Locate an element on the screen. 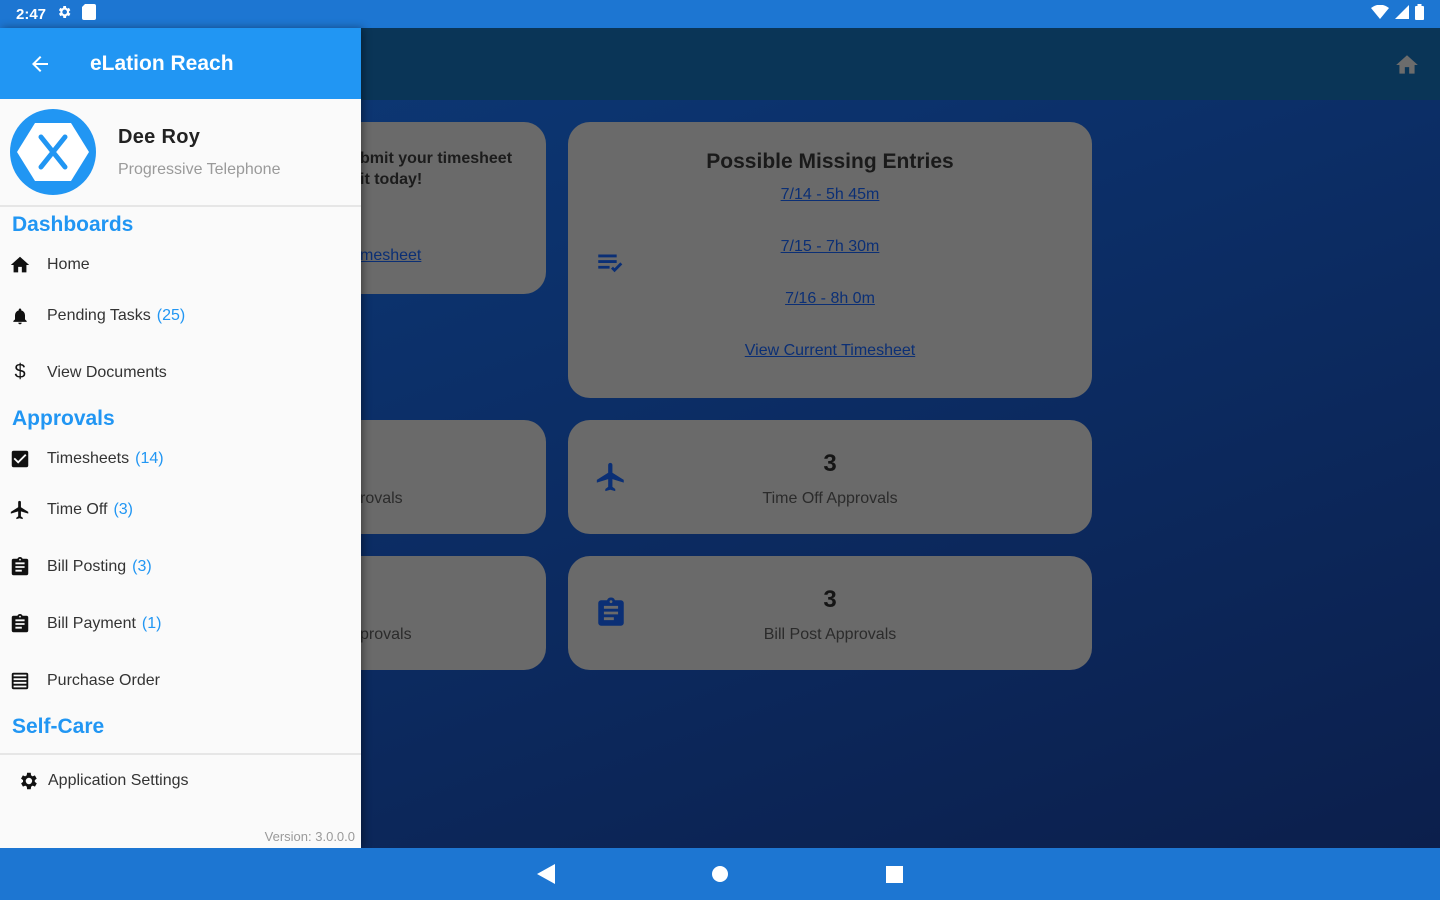  nav-item-application-settings: Application Settings is located at coordinates (180, 780).